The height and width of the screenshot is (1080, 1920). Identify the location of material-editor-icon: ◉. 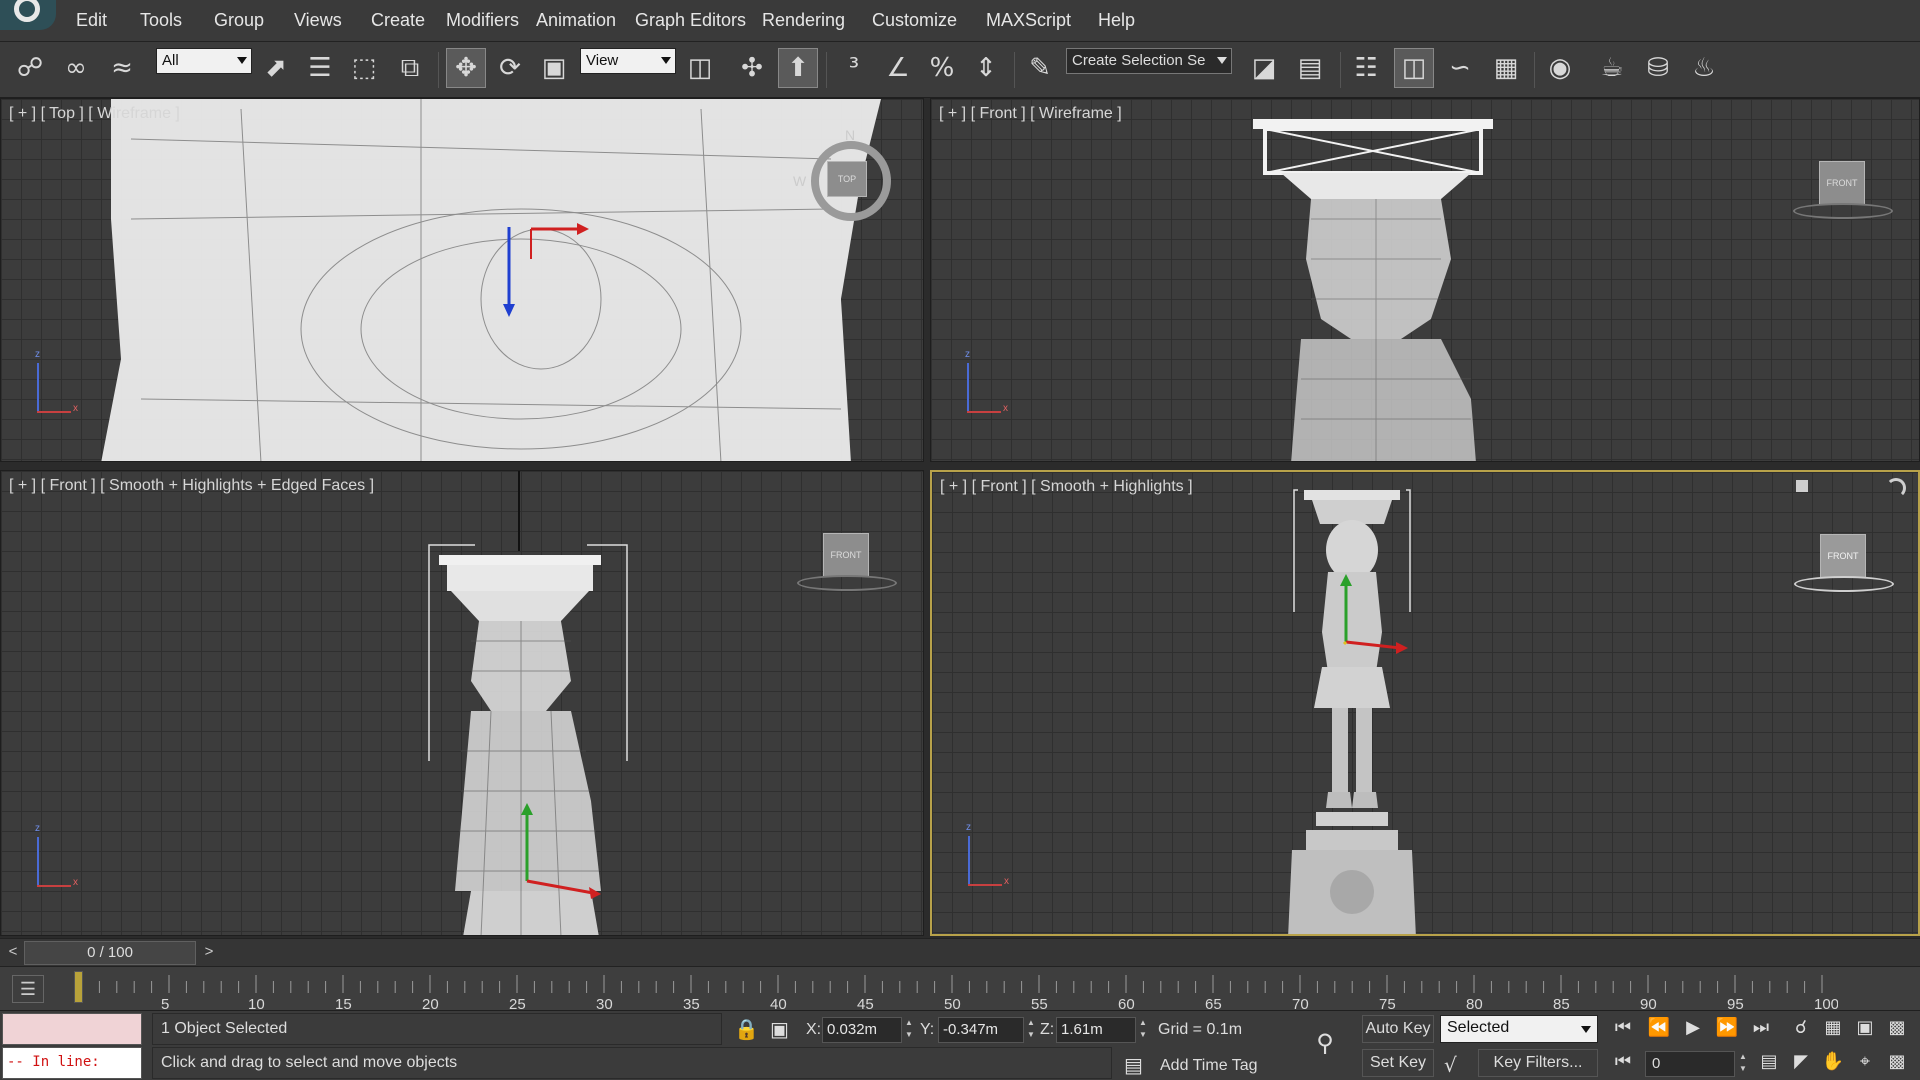
(1560, 68).